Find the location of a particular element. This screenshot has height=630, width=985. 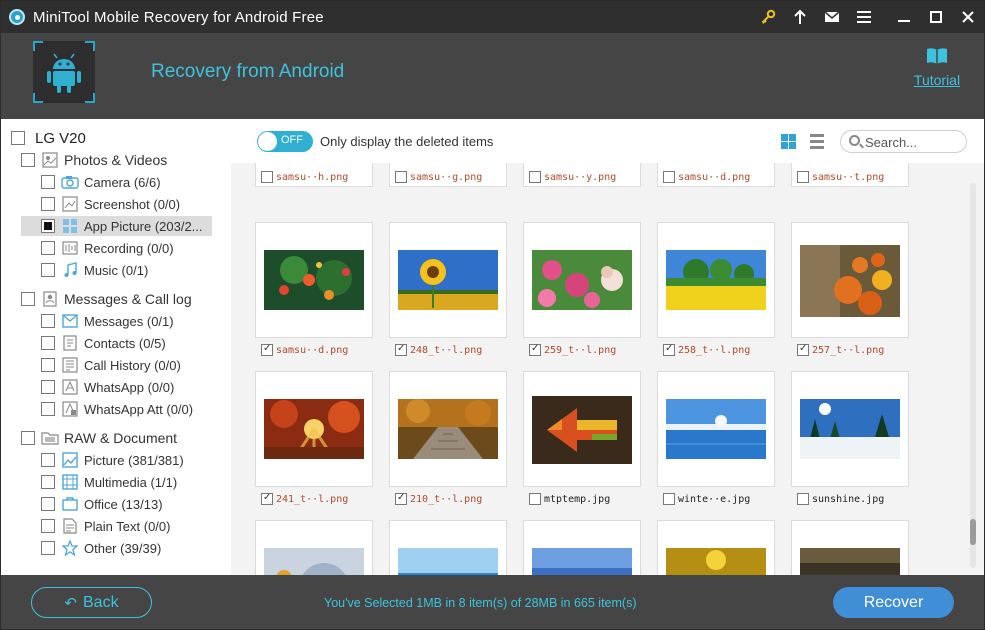

file-card: 257_t··l.png is located at coordinates (850, 289).